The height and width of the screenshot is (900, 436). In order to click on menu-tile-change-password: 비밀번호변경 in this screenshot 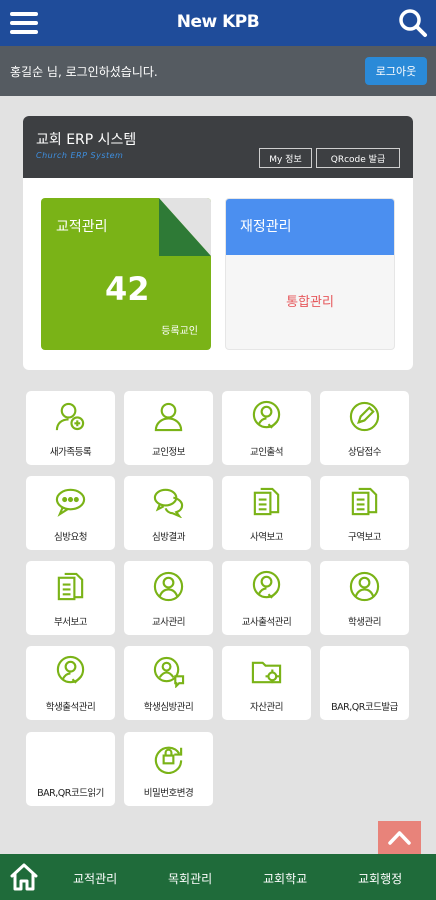, I will do `click(168, 769)`.